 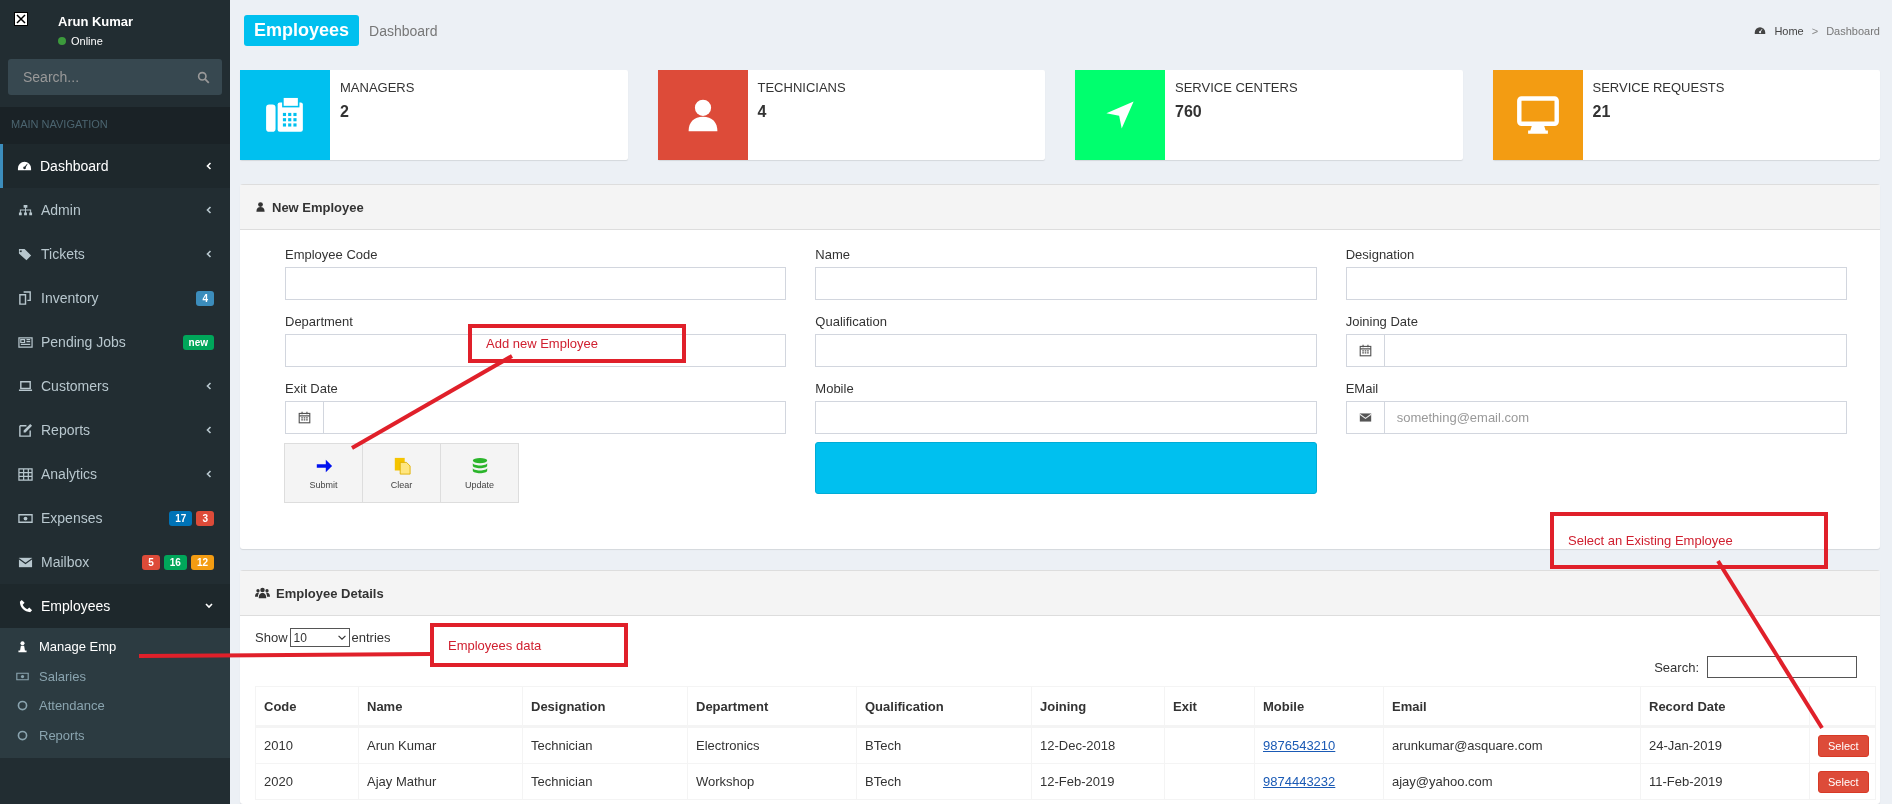 What do you see at coordinates (96, 21) in the screenshot?
I see `user-name: Arun Kumar` at bounding box center [96, 21].